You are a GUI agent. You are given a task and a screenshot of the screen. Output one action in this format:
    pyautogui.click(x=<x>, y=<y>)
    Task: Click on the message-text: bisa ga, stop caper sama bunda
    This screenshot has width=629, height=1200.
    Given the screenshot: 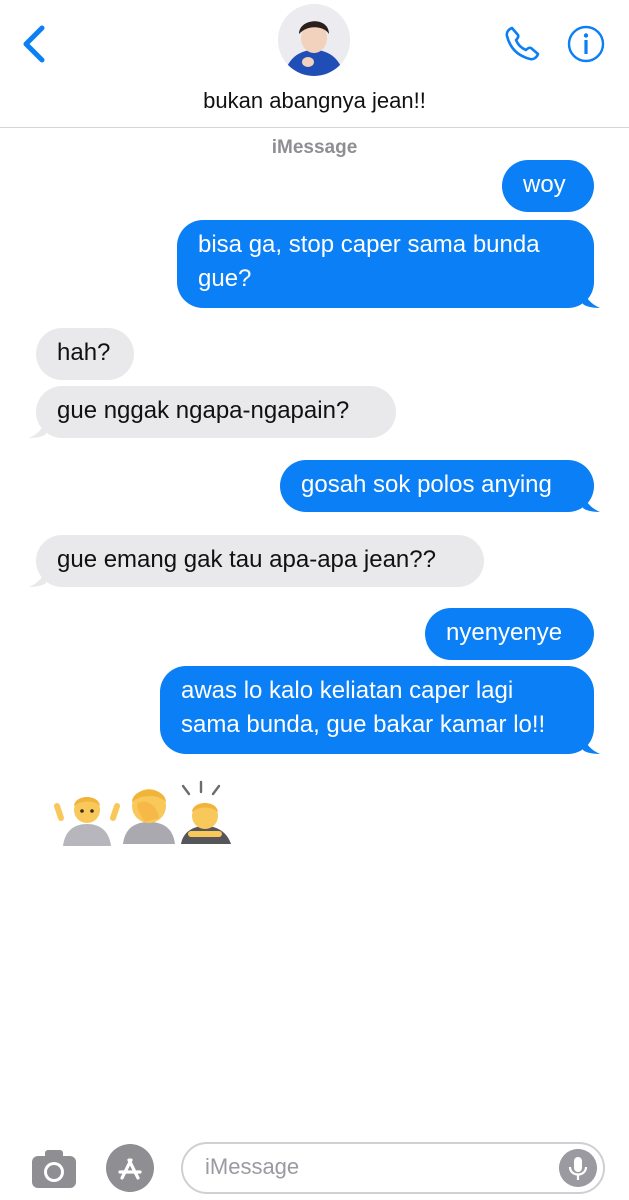 What is the action you would take?
    pyautogui.click(x=369, y=244)
    